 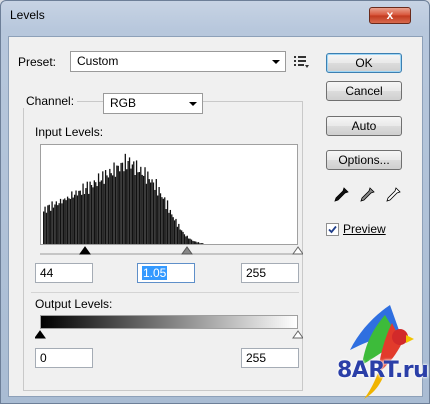 What do you see at coordinates (169, 335) in the screenshot?
I see `output-levels-slider` at bounding box center [169, 335].